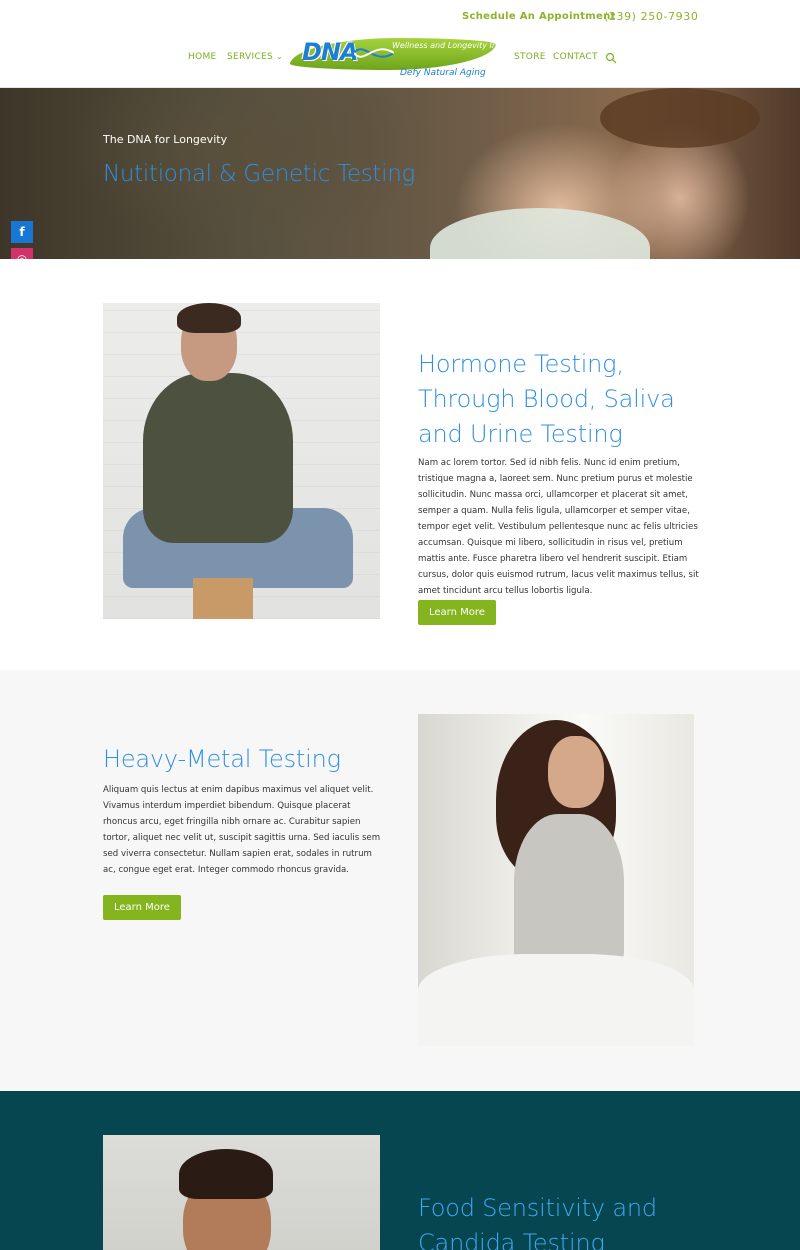 The image size is (800, 1250). What do you see at coordinates (556, 1000) in the screenshot?
I see `photo-sheet` at bounding box center [556, 1000].